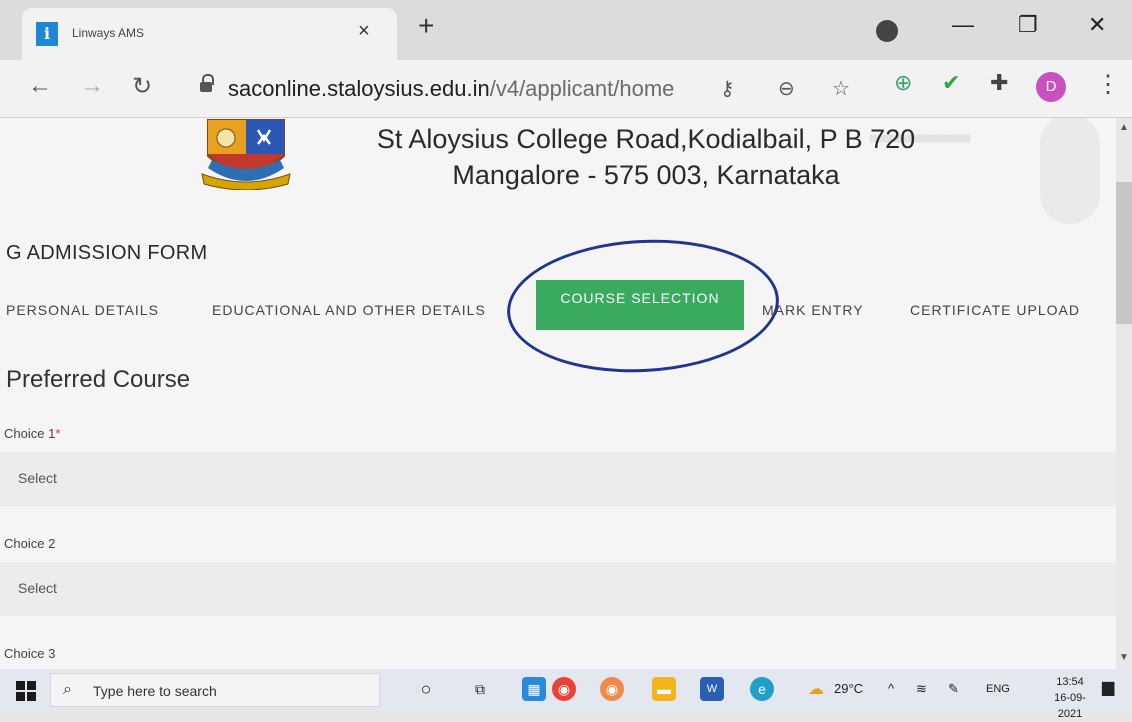  I want to click on minimize-button: —, so click(963, 25).